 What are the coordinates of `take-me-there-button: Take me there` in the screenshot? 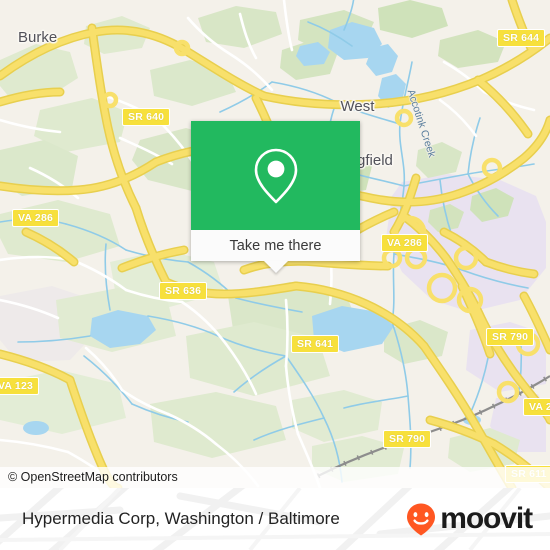 It's located at (275, 245).